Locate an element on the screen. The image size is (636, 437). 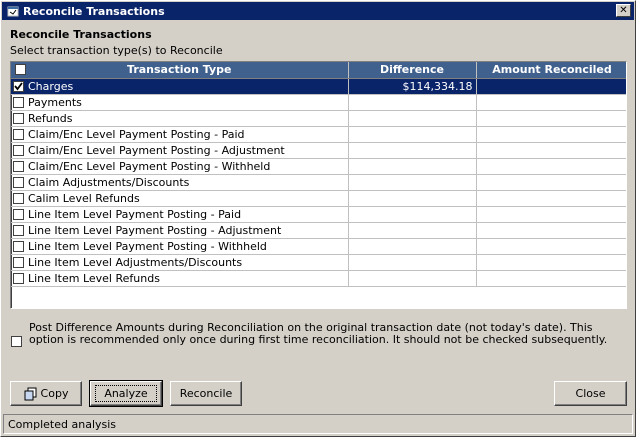
transaction-type-cell: Charges is located at coordinates (180, 86).